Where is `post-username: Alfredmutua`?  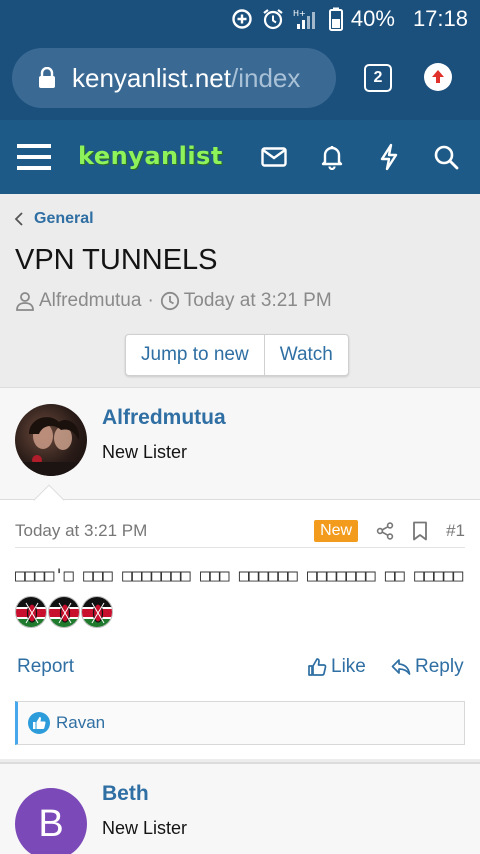
post-username: Alfredmutua is located at coordinates (164, 418).